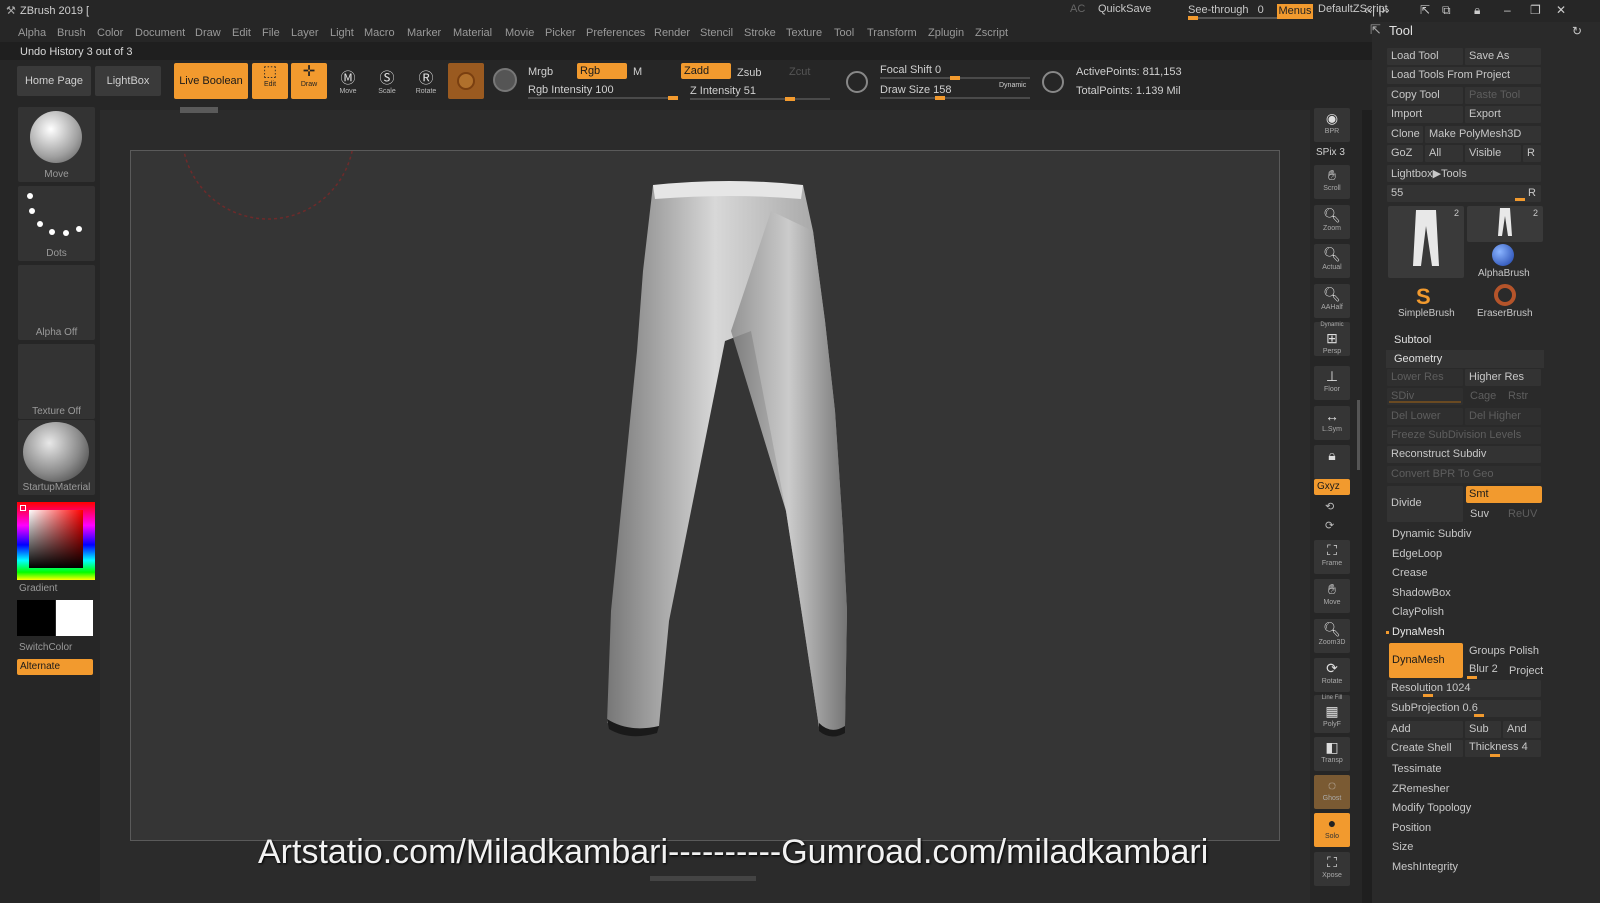 Image resolution: width=1600 pixels, height=903 pixels. Describe the element at coordinates (673, 98) in the screenshot. I see `rgb-intensity-knob` at that location.